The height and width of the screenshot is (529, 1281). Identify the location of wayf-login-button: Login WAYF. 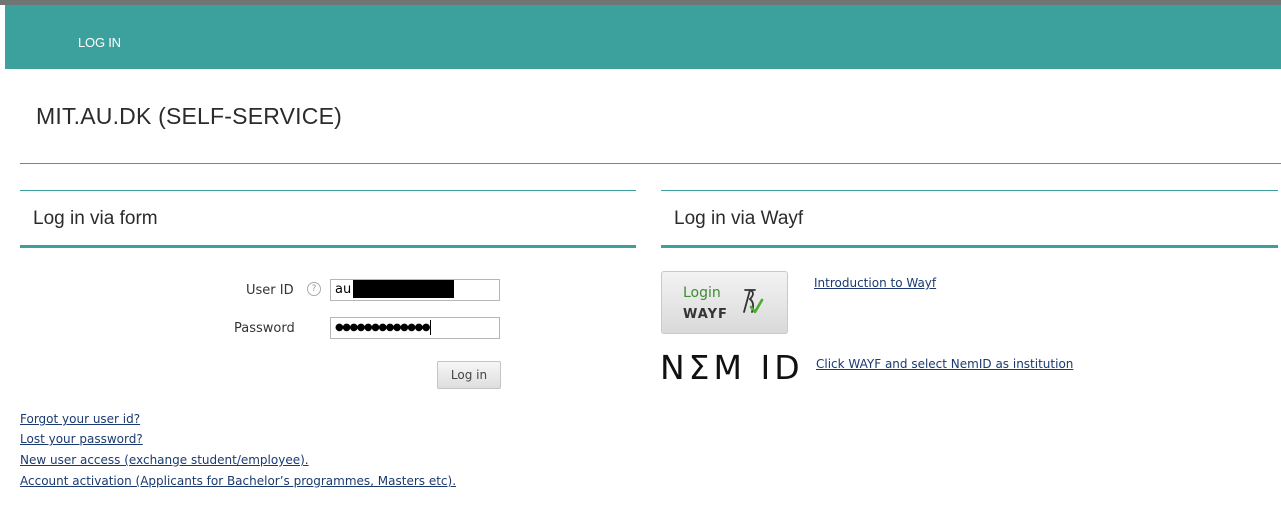
(724, 302).